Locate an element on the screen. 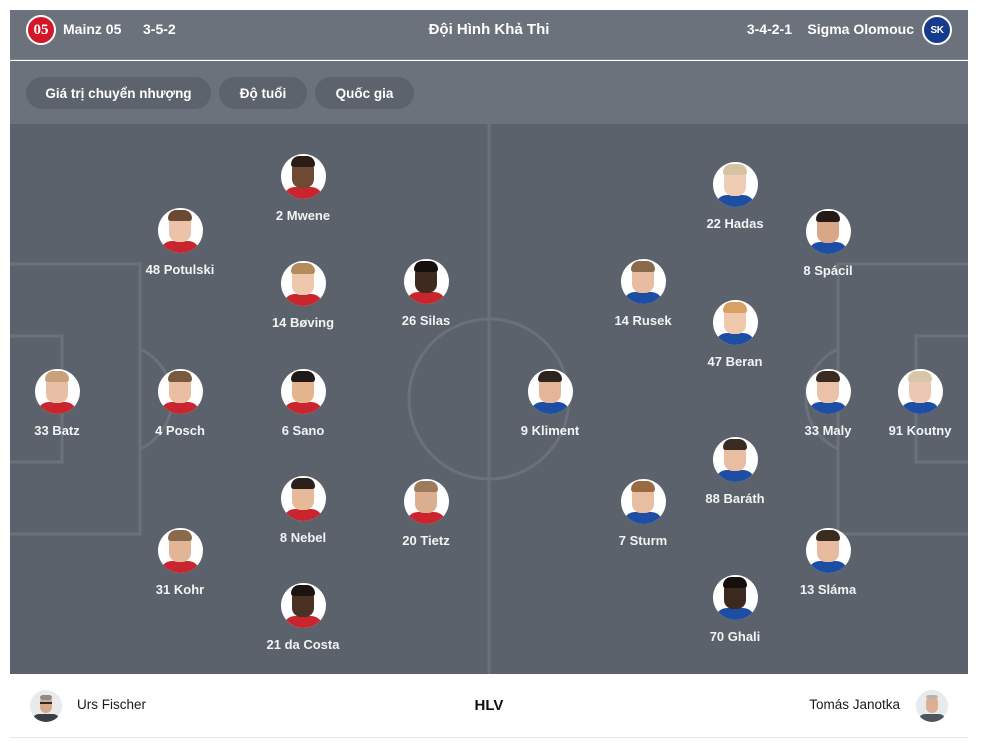  player-label: 9 Kliment is located at coordinates (550, 430).